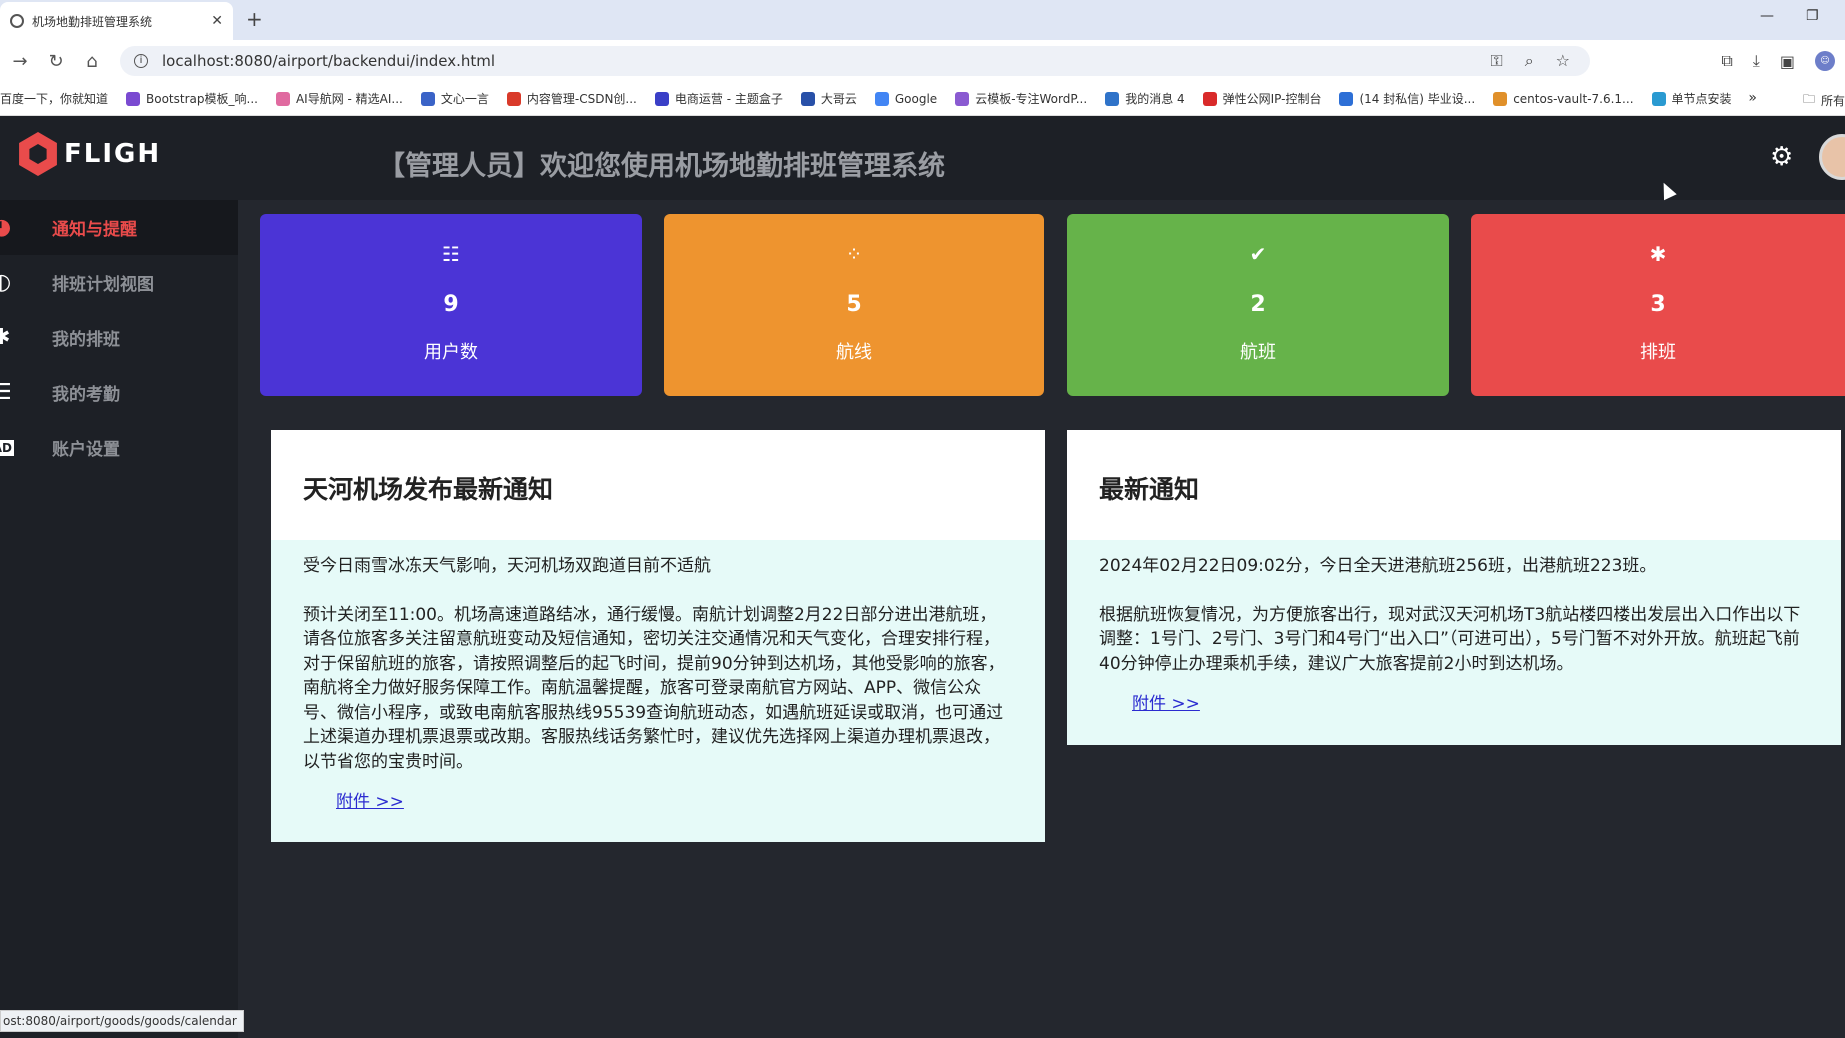 Image resolution: width=1845 pixels, height=1038 pixels. I want to click on sidebar-item-my-attendance: ☰ 我的考勤, so click(119, 392).